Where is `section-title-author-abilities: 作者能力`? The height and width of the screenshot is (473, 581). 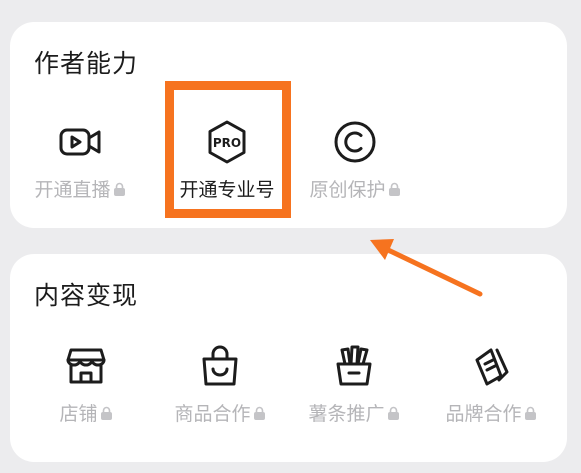 section-title-author-abilities: 作者能力 is located at coordinates (86, 63).